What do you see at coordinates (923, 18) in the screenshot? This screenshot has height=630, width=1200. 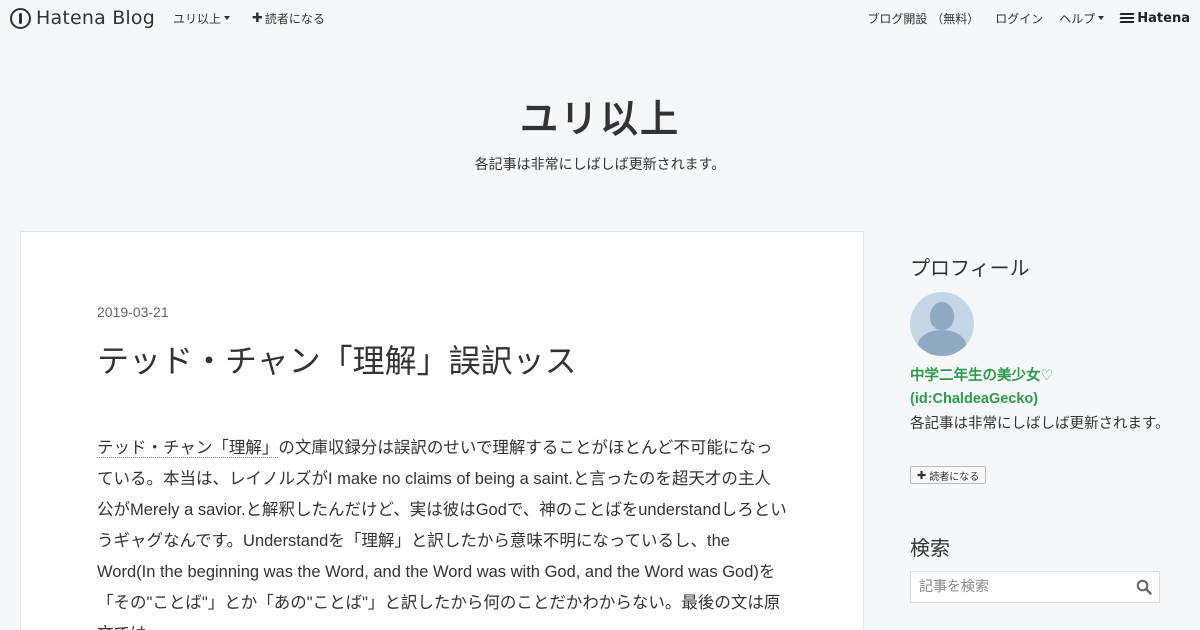 I see `open-blog-link: ブログ開設 （無料）` at bounding box center [923, 18].